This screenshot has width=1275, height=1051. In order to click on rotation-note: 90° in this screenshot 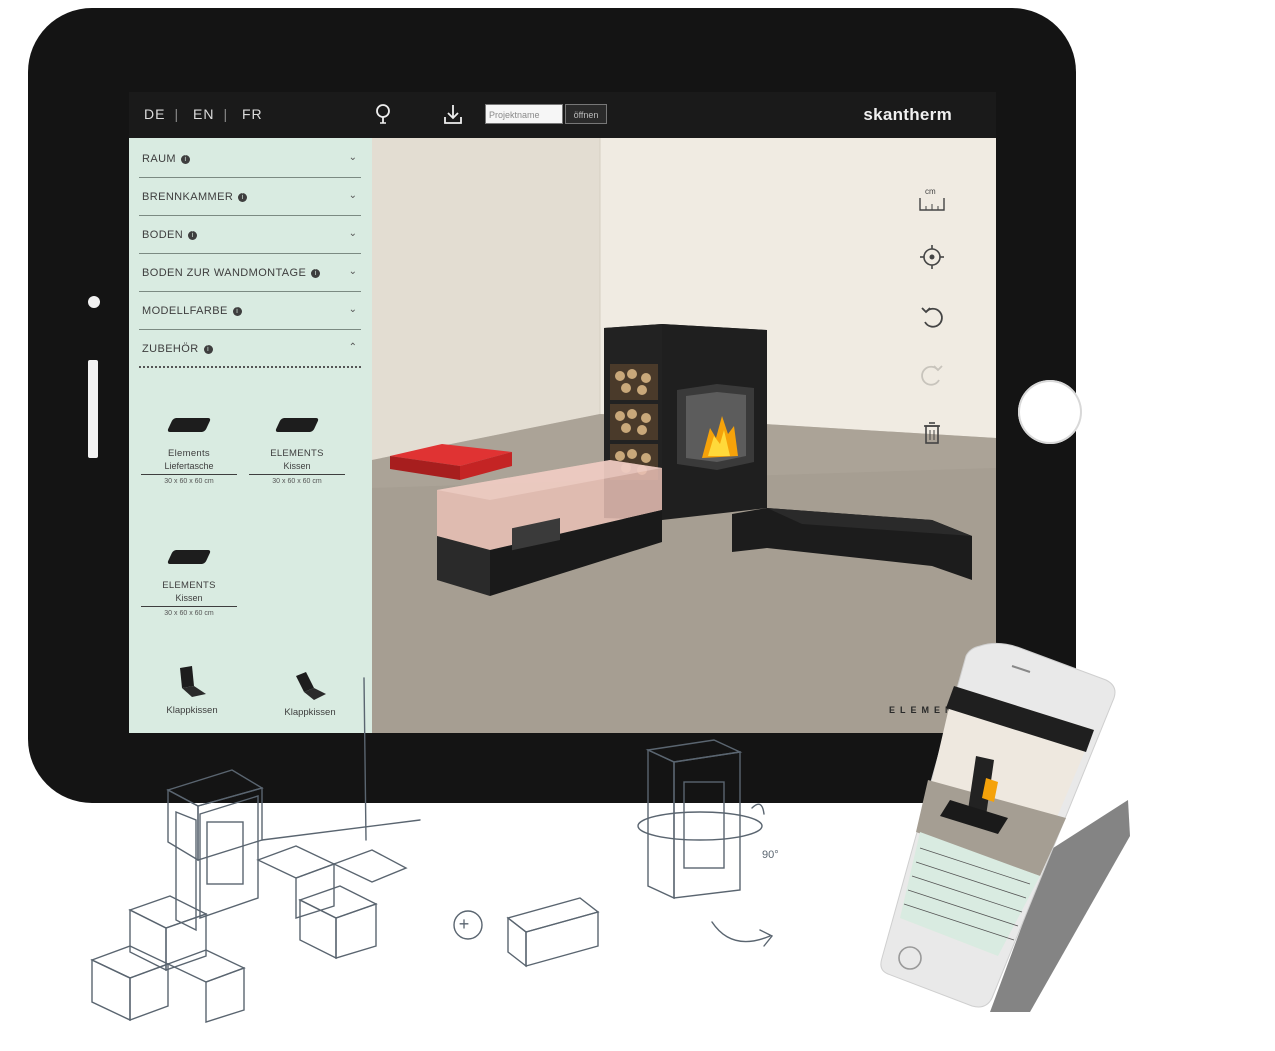, I will do `click(770, 855)`.